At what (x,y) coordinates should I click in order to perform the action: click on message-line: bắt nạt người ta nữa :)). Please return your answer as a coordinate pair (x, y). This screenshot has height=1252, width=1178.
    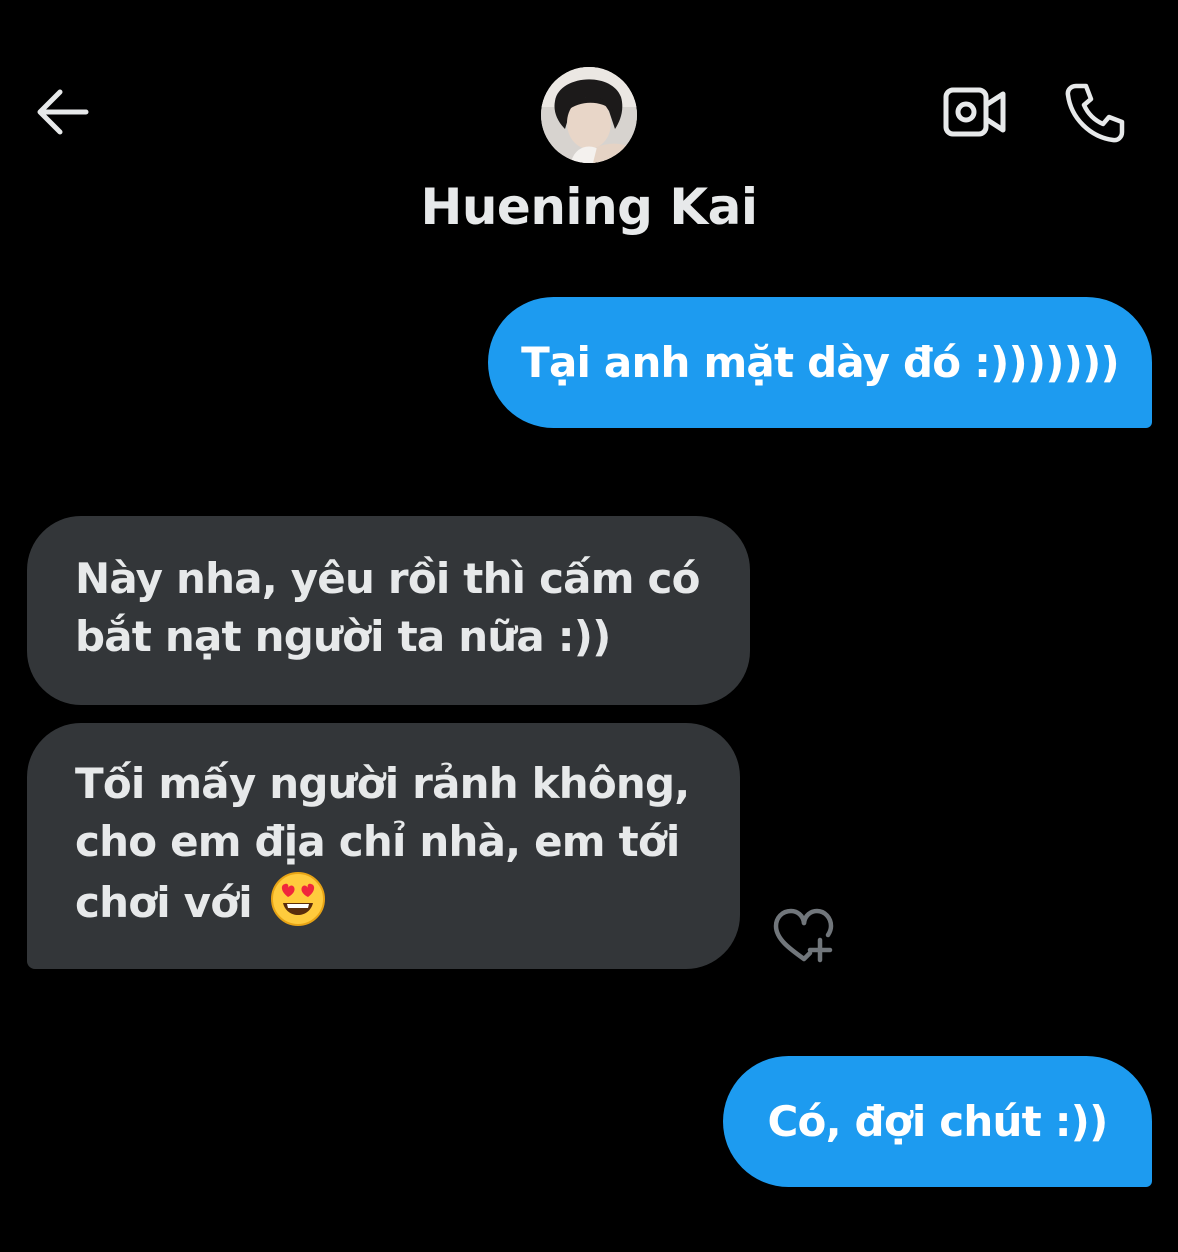
    Looking at the image, I should click on (343, 636).